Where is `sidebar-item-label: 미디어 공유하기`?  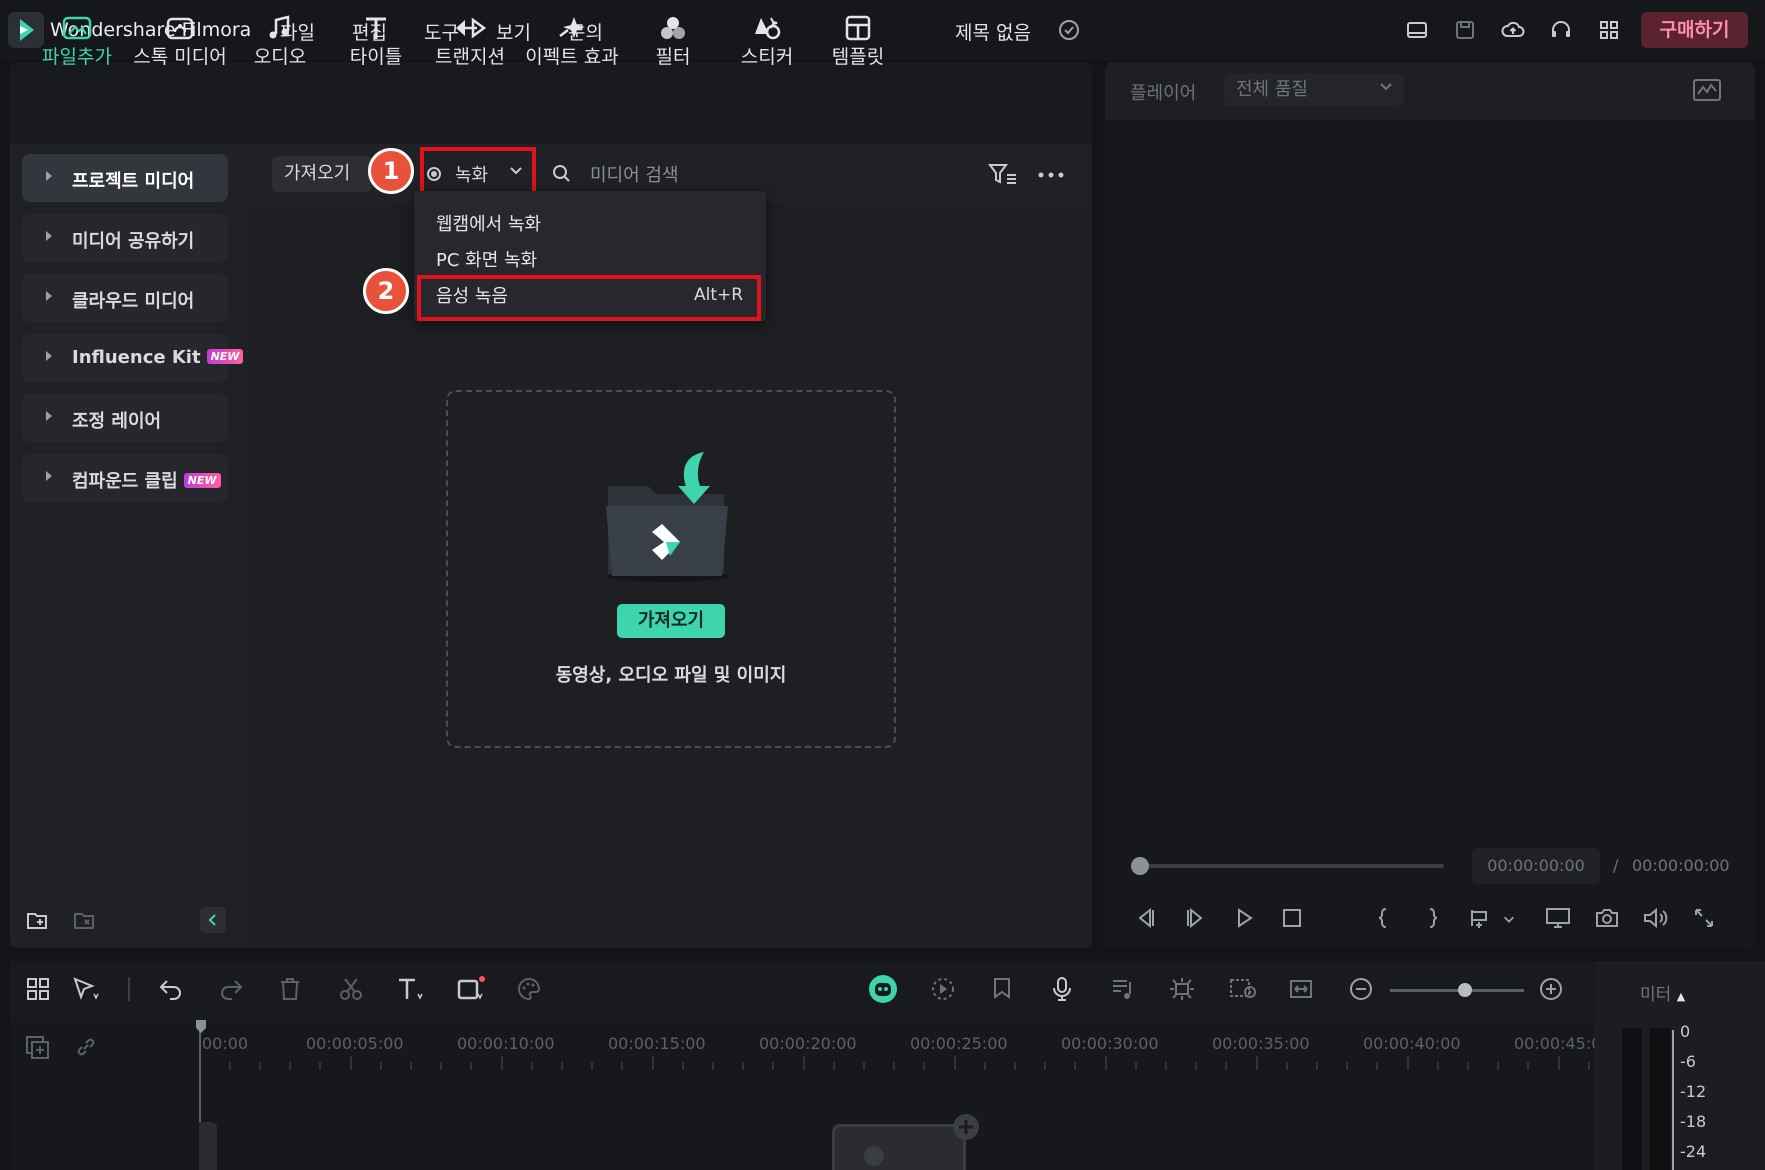
sidebar-item-label: 미디어 공유하기 is located at coordinates (133, 241).